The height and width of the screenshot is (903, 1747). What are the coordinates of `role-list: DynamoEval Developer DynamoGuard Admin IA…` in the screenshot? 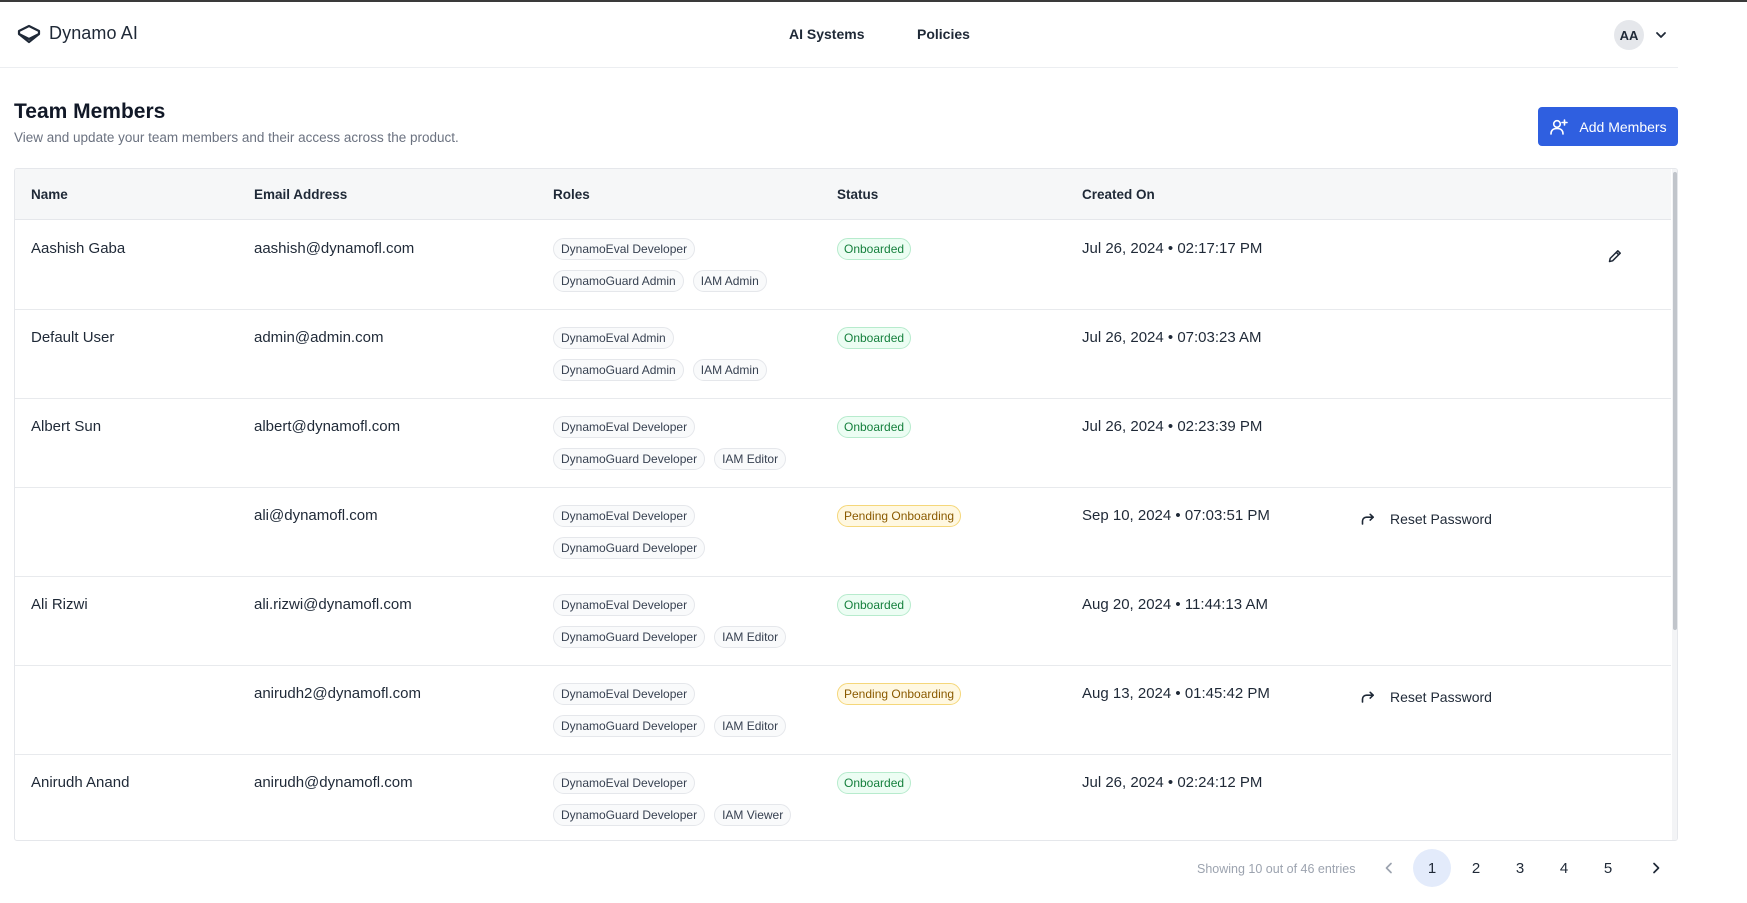 It's located at (683, 270).